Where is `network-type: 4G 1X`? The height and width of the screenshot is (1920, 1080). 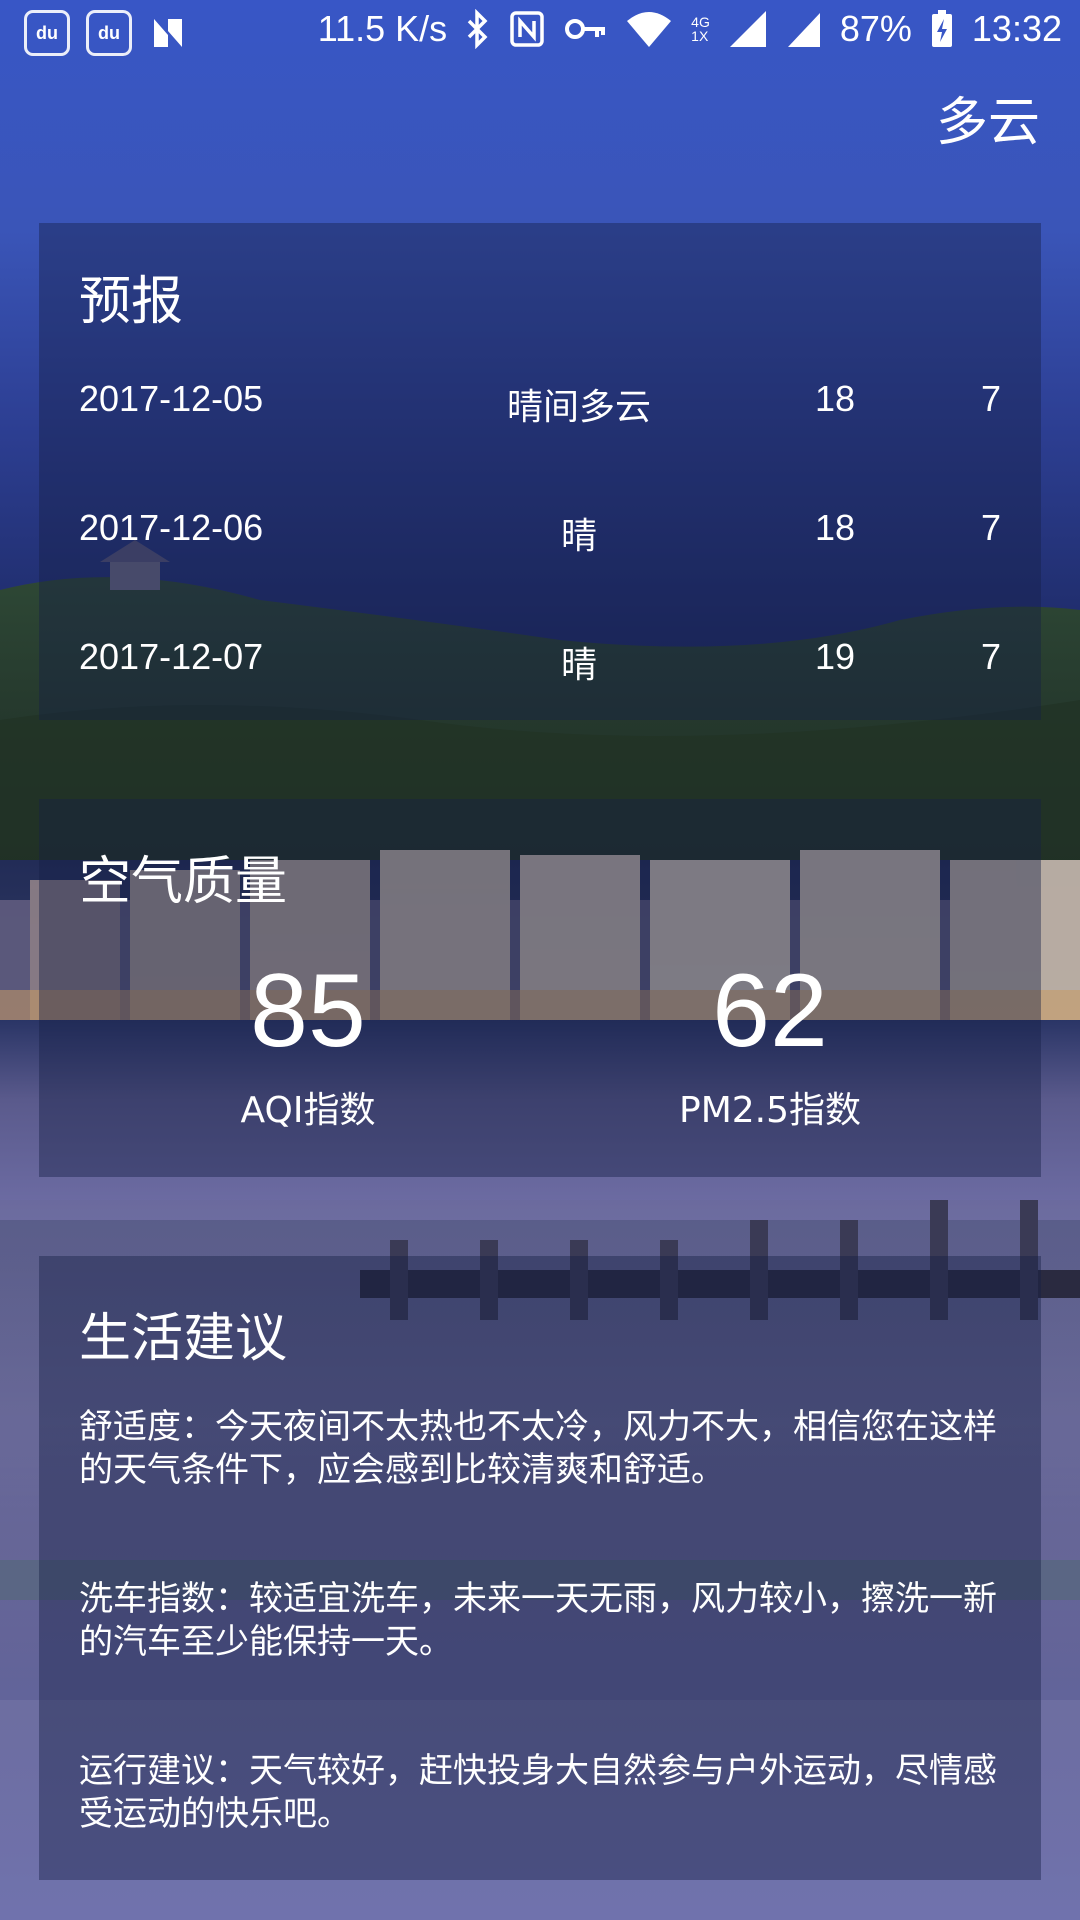 network-type: 4G 1X is located at coordinates (700, 29).